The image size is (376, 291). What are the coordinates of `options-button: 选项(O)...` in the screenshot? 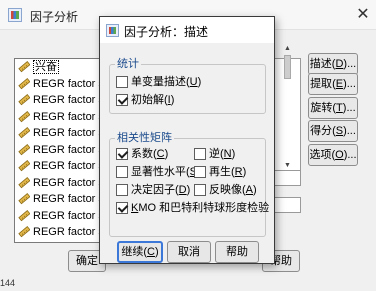 It's located at (333, 155).